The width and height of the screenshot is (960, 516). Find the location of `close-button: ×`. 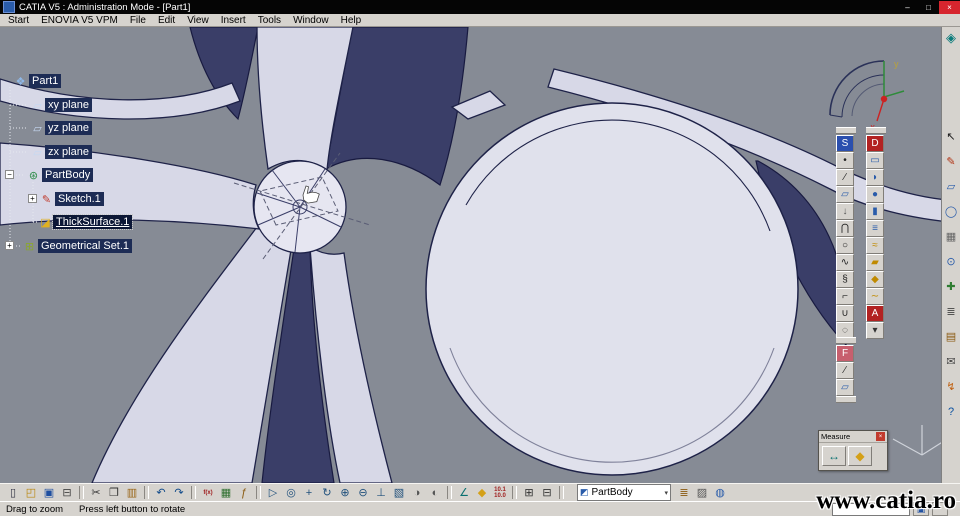

close-button: × is located at coordinates (949, 7).